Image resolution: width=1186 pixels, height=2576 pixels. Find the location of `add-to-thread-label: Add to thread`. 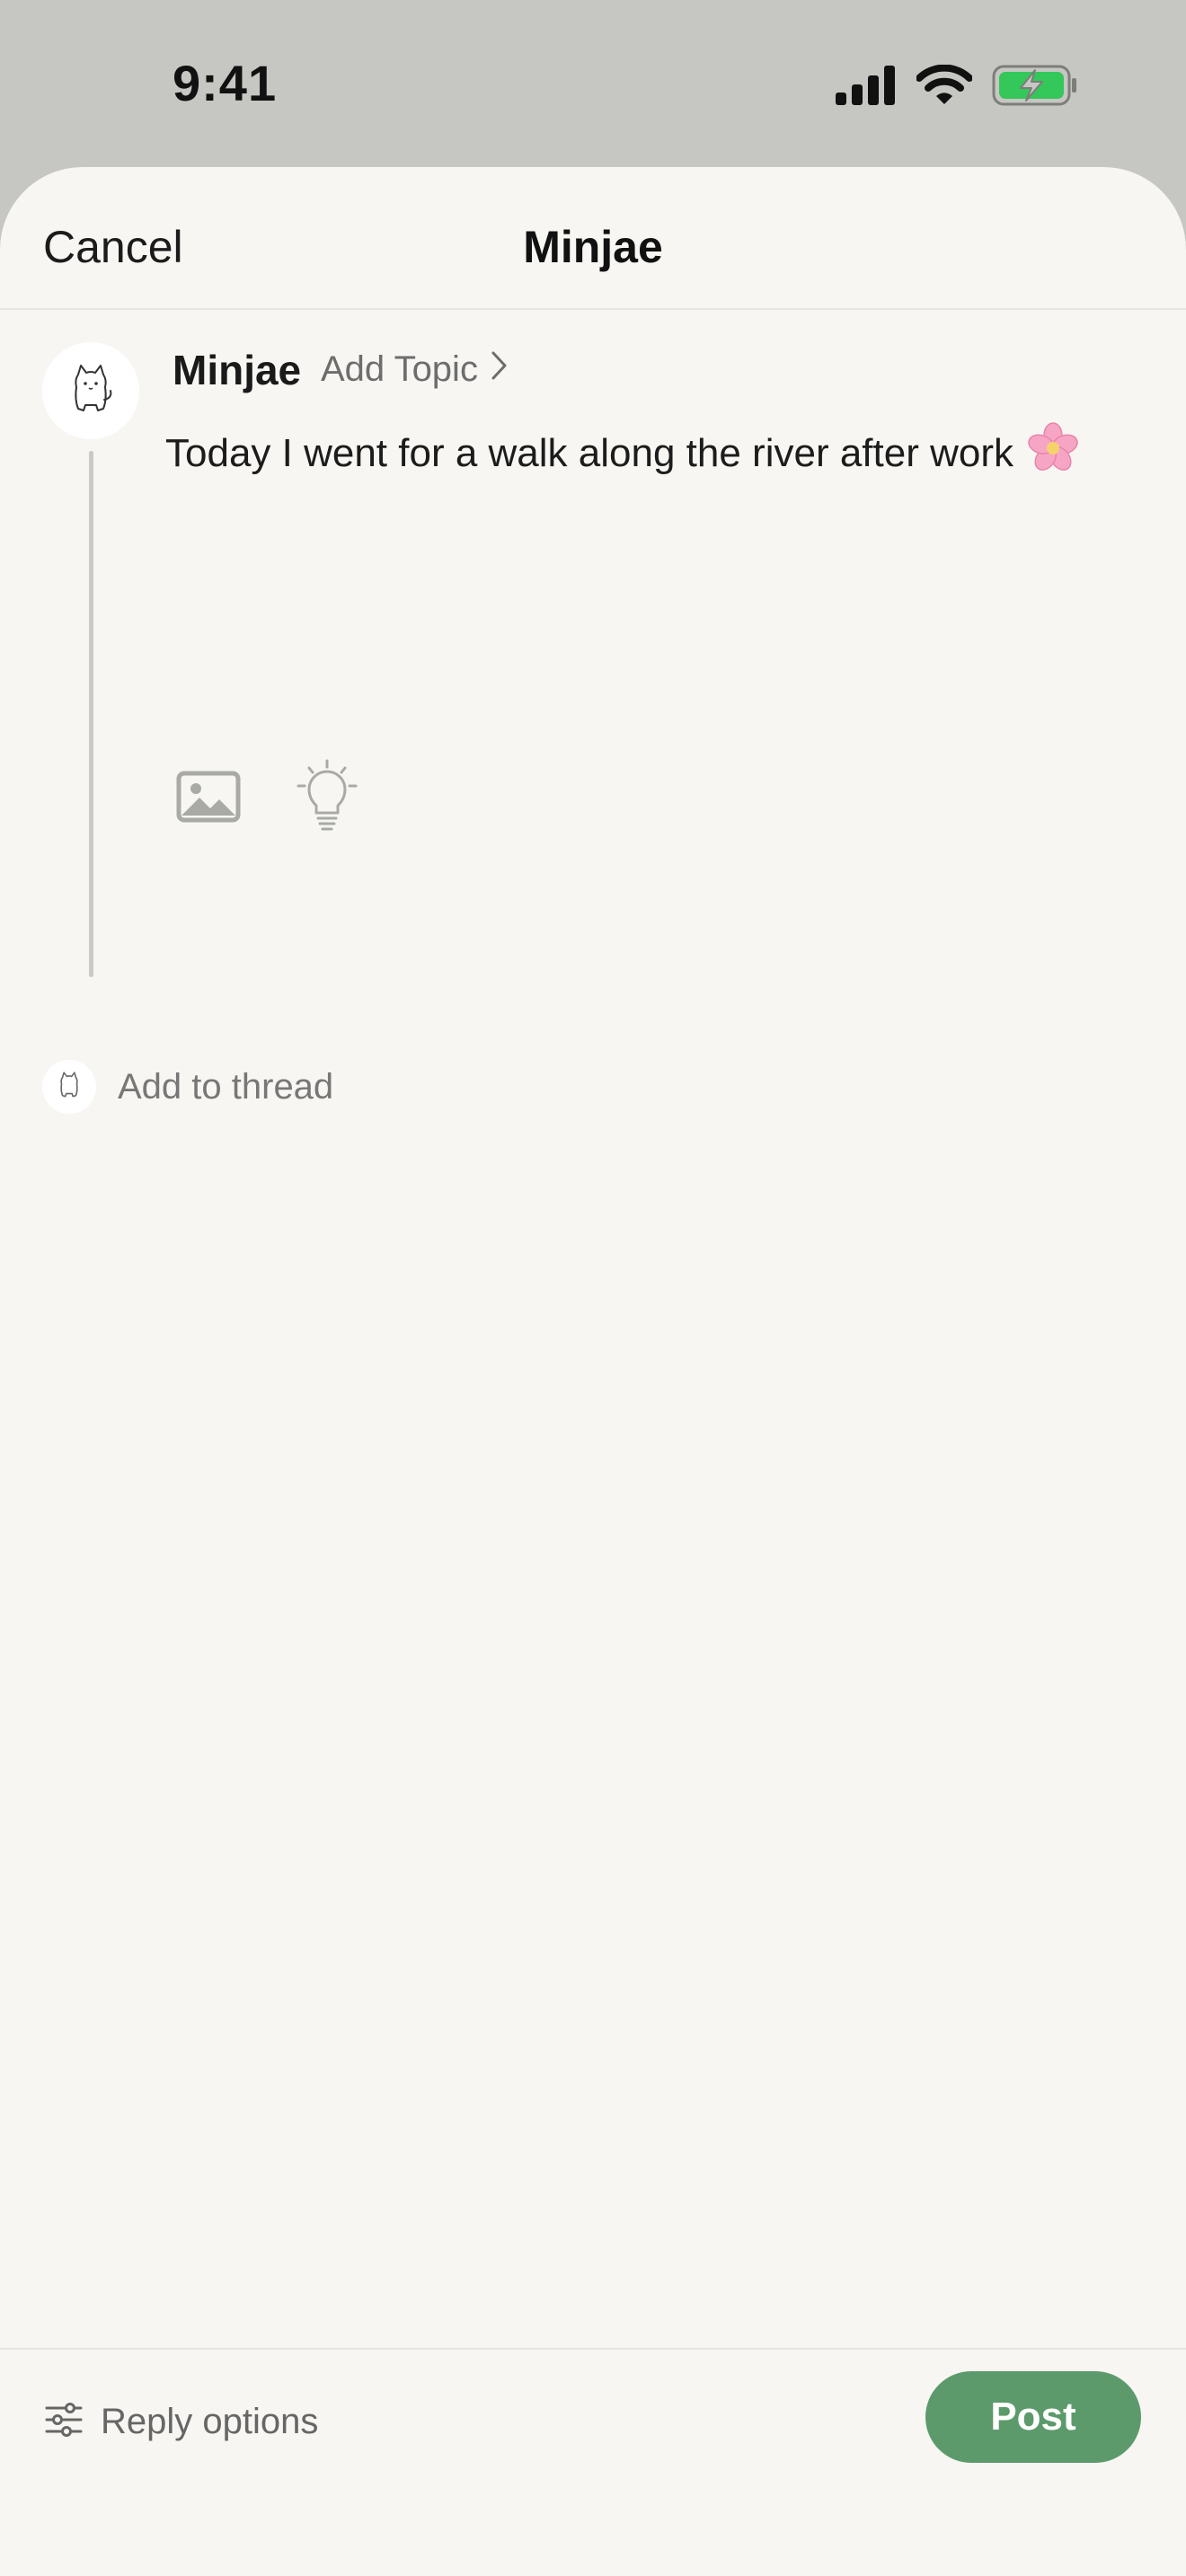

add-to-thread-label: Add to thread is located at coordinates (226, 1086).